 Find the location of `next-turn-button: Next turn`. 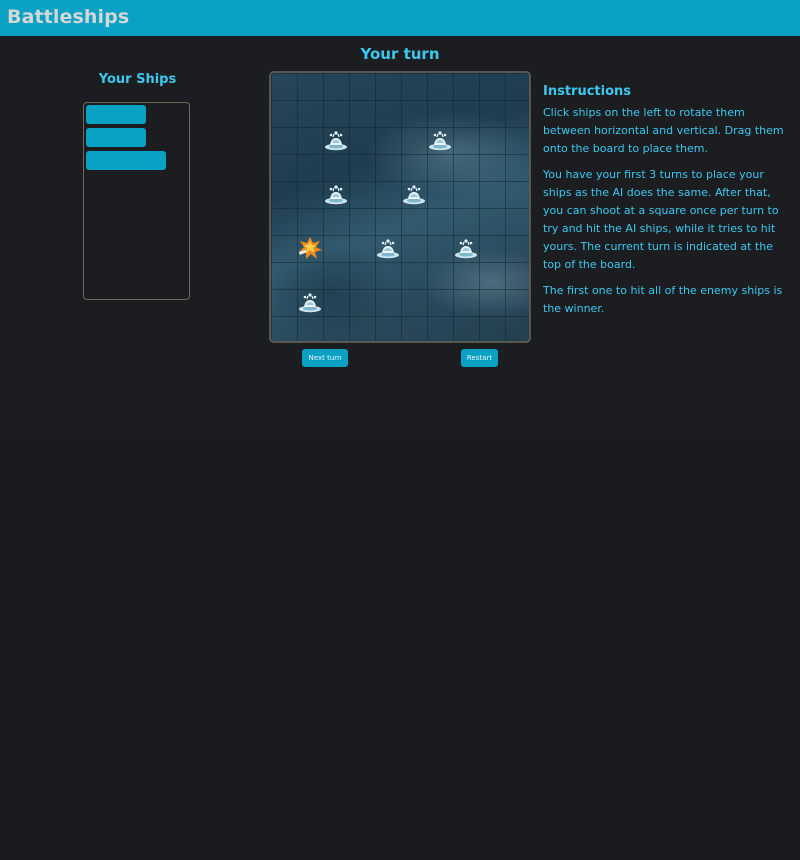

next-turn-button: Next turn is located at coordinates (325, 358).